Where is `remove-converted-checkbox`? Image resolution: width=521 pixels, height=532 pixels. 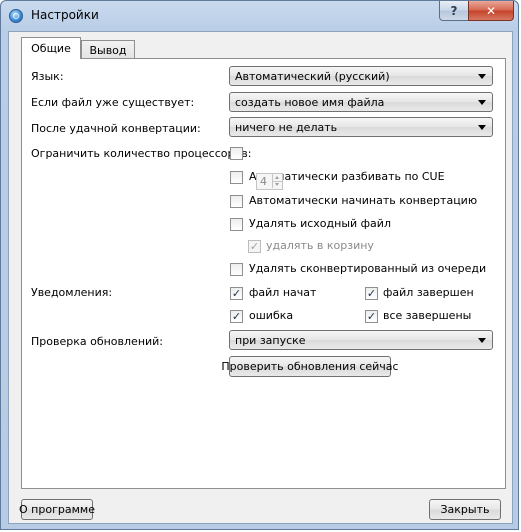 remove-converted-checkbox is located at coordinates (236, 269).